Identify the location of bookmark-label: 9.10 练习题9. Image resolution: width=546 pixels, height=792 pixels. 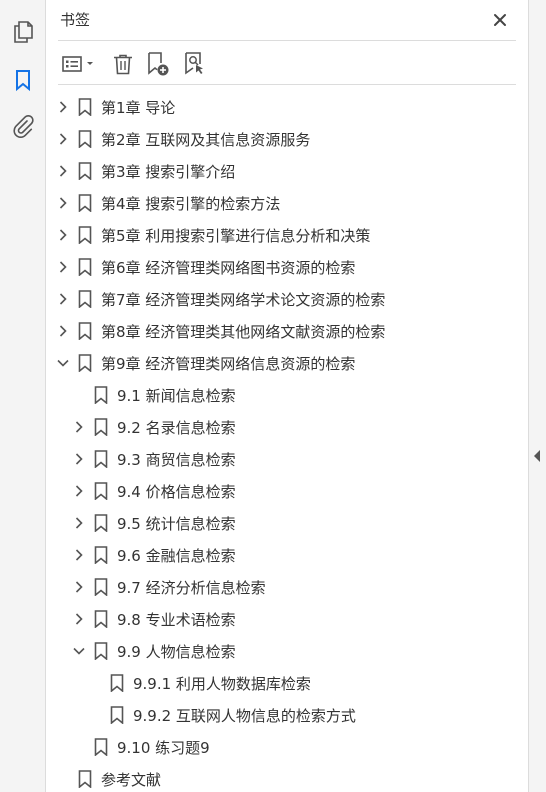
(163, 748).